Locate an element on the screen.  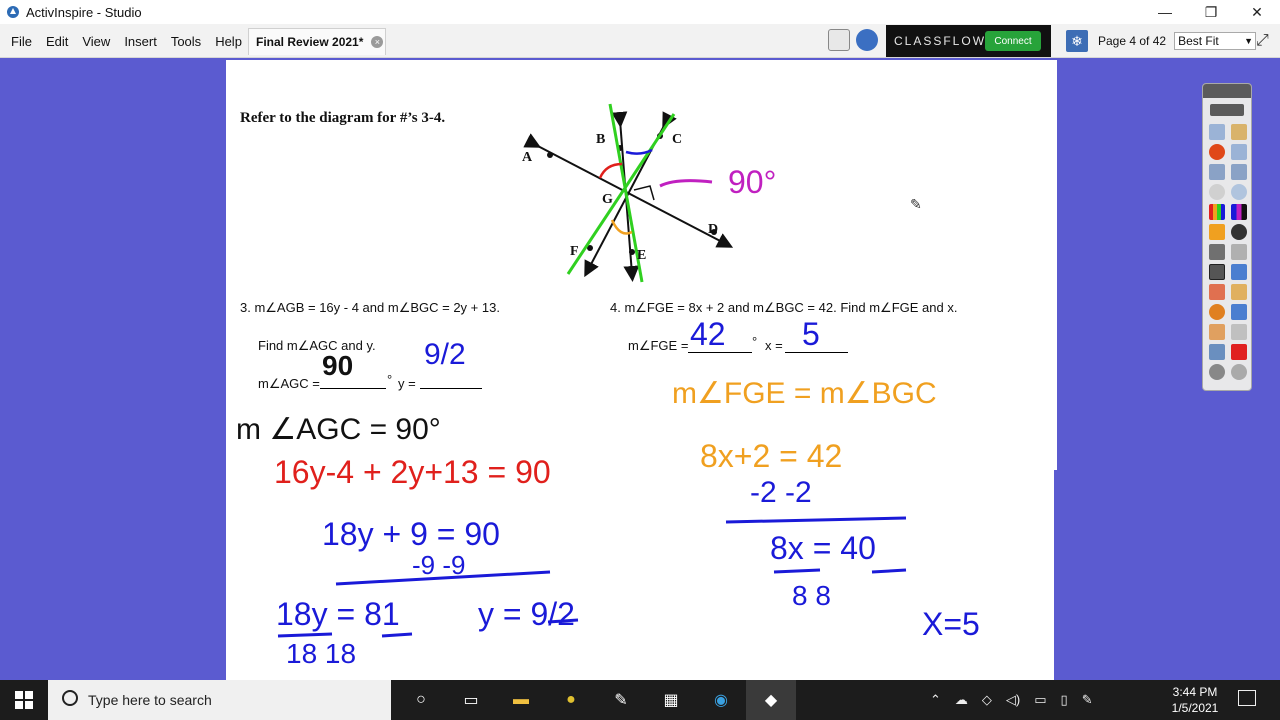
ink-left-line-1: m ∠AGC = 90° is located at coordinates (338, 429).